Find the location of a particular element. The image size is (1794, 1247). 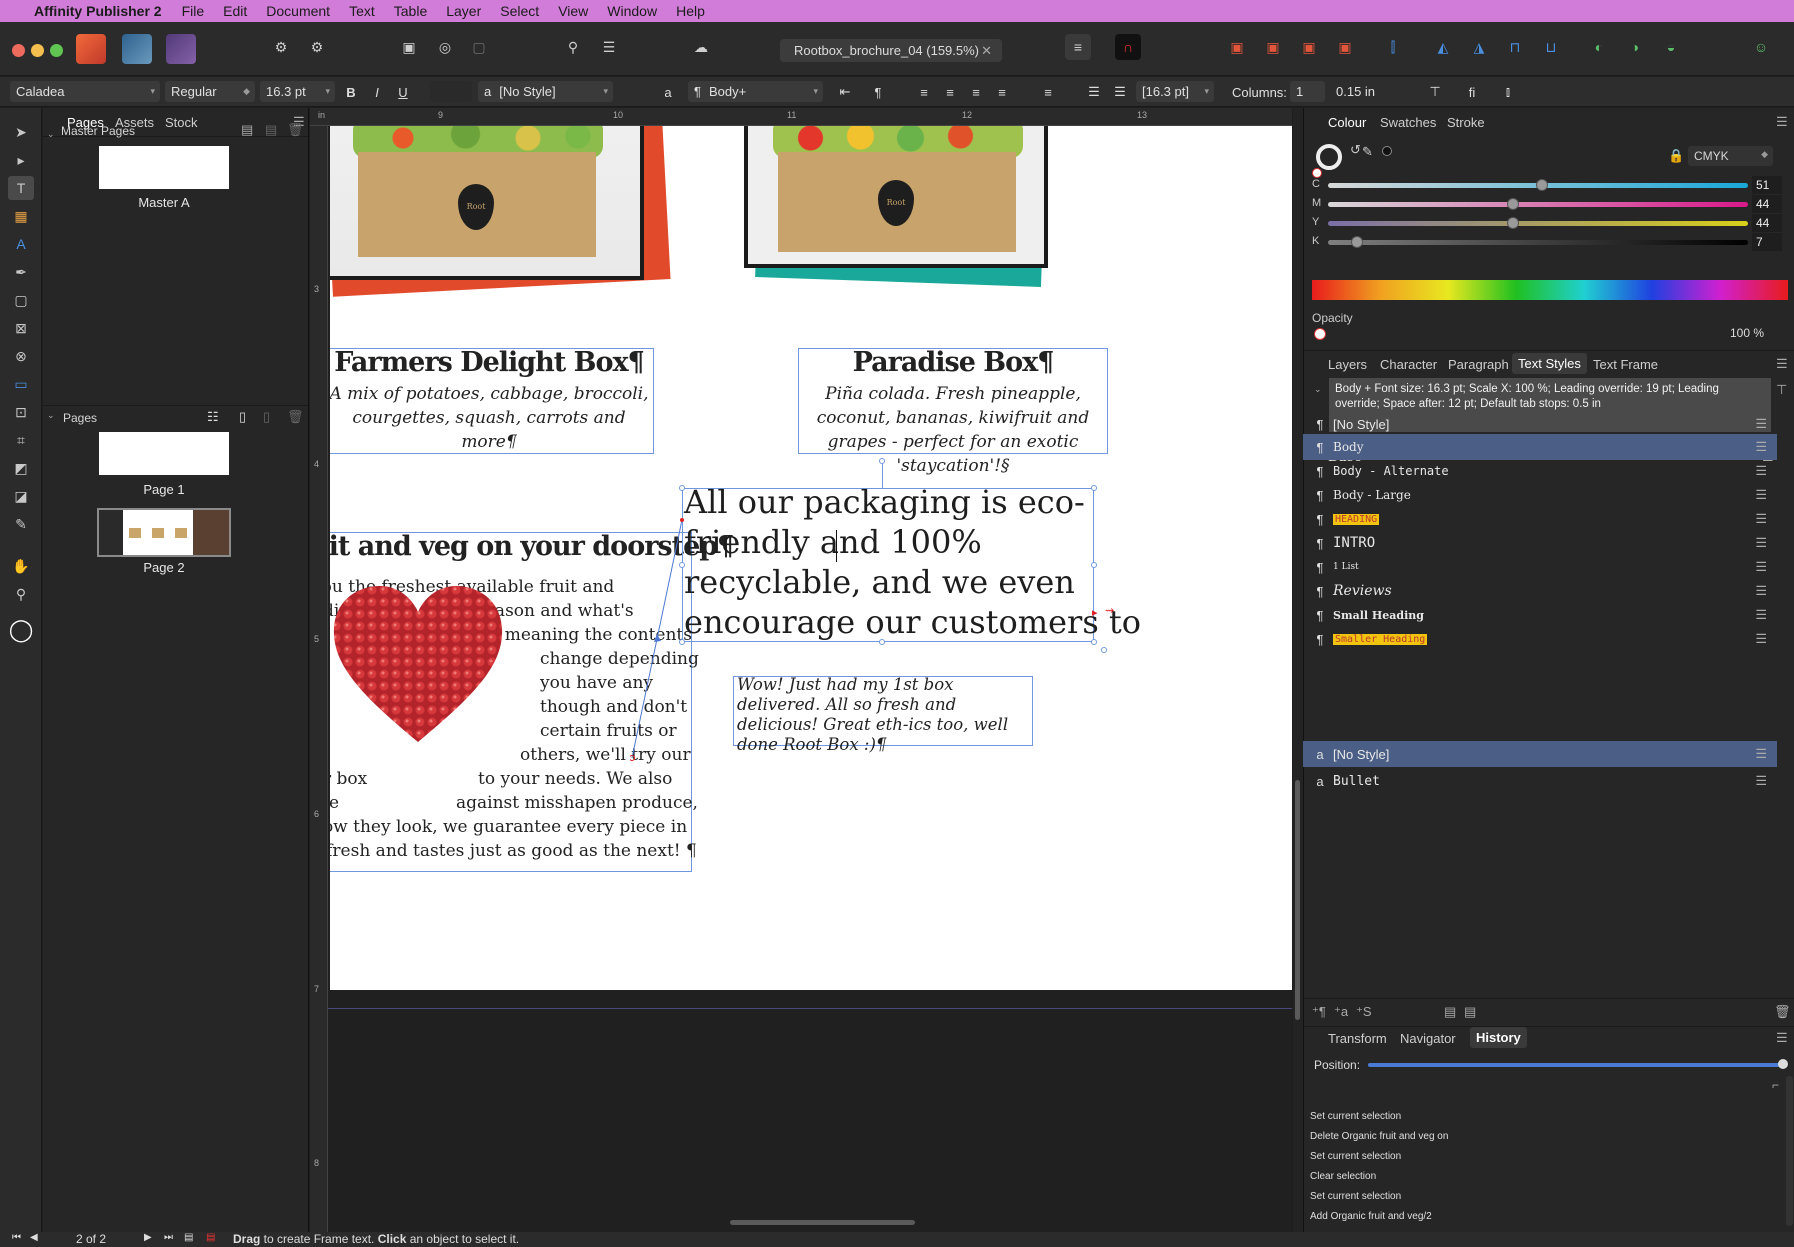

character-style-apply-icon: a is located at coordinates (668, 92).